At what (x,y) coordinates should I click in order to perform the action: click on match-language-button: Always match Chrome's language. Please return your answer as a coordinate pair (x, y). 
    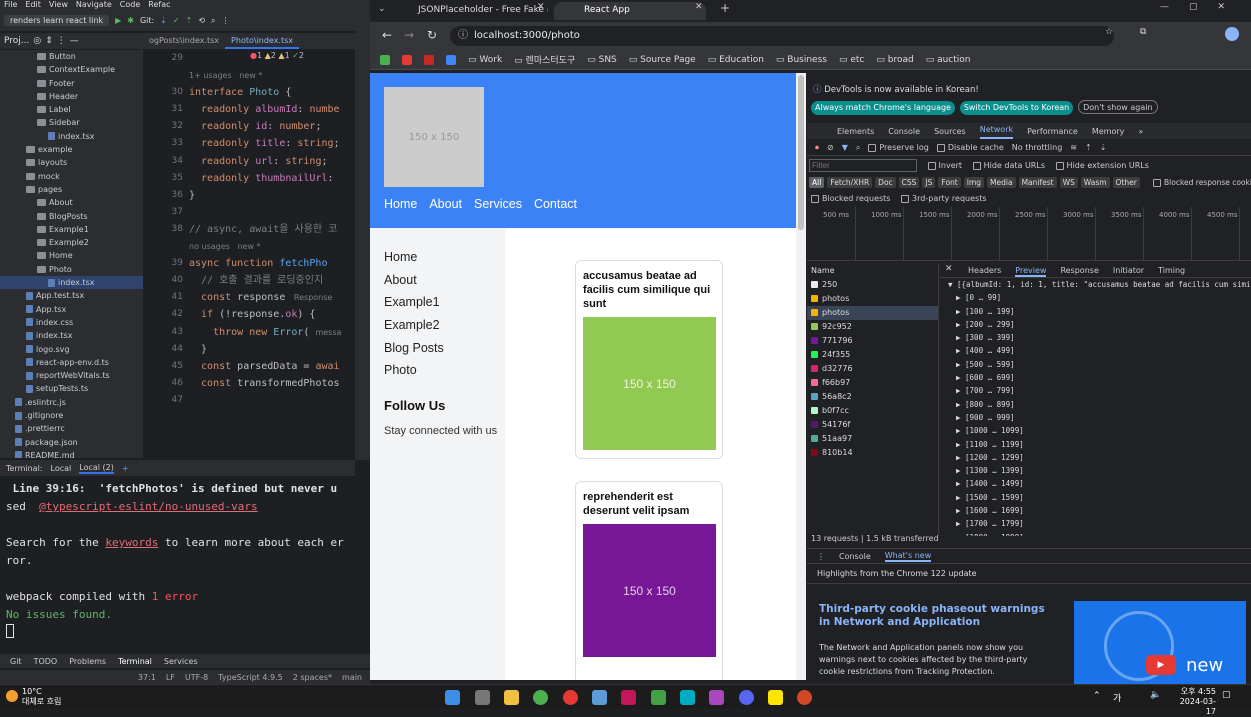
    Looking at the image, I should click on (883, 108).